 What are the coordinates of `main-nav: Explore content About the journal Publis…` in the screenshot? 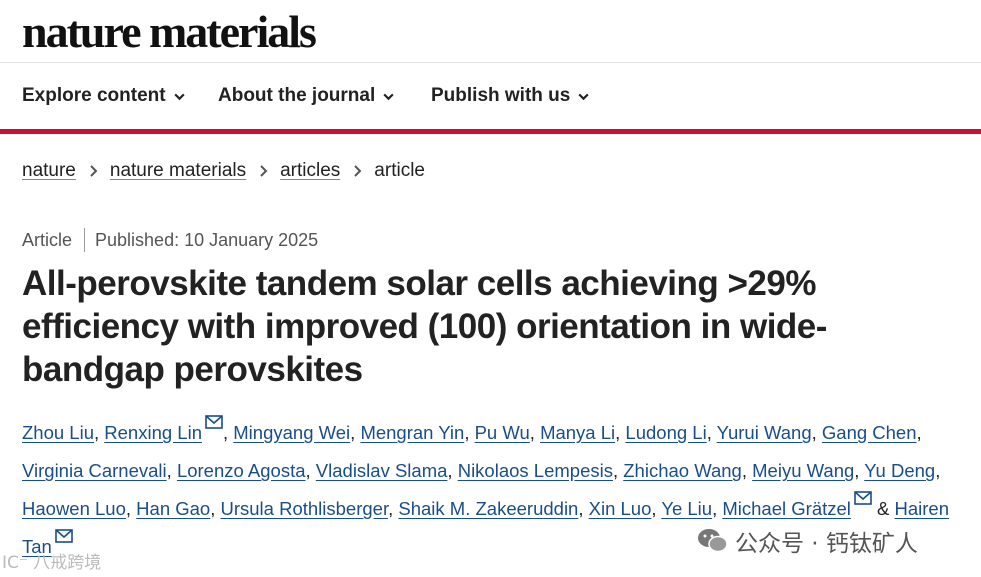 It's located at (490, 96).